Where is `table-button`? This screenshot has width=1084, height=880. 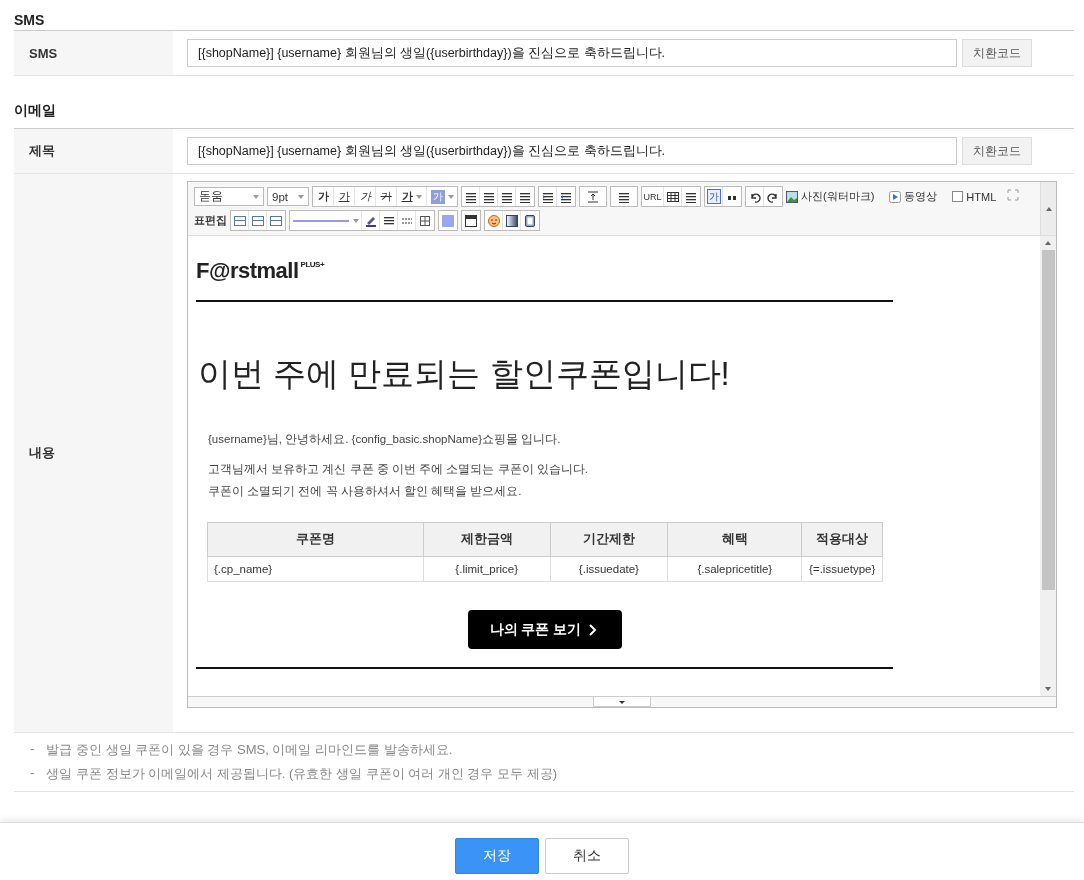 table-button is located at coordinates (673, 196).